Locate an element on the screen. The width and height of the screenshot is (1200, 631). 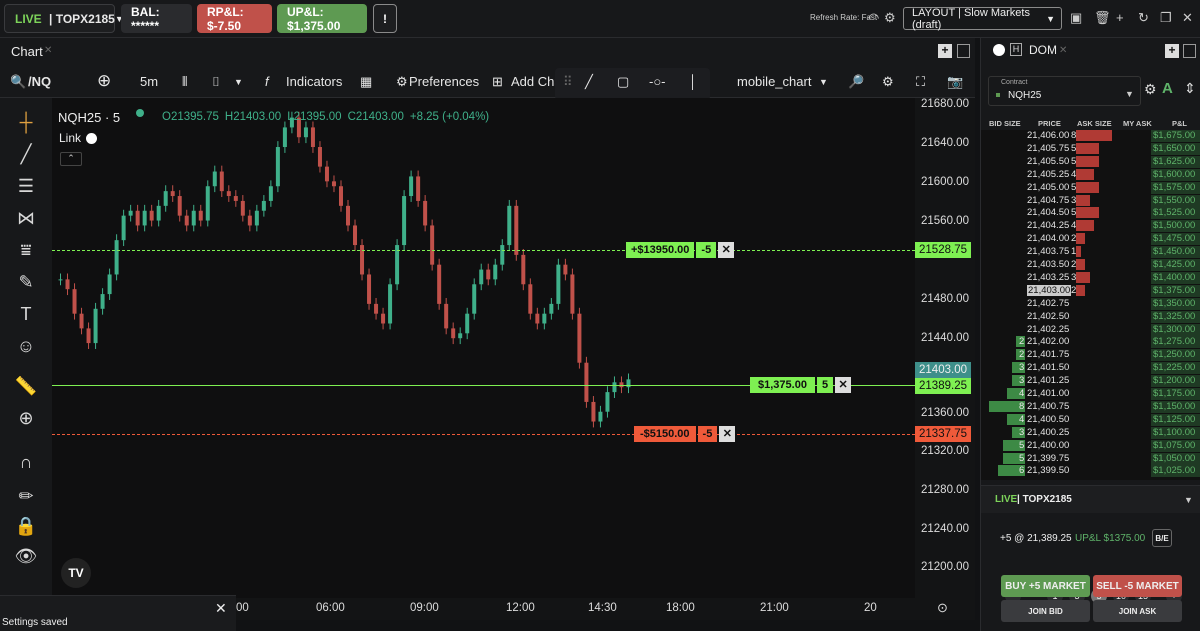
trash-icon: 🗑 is located at coordinates (1102, 18).